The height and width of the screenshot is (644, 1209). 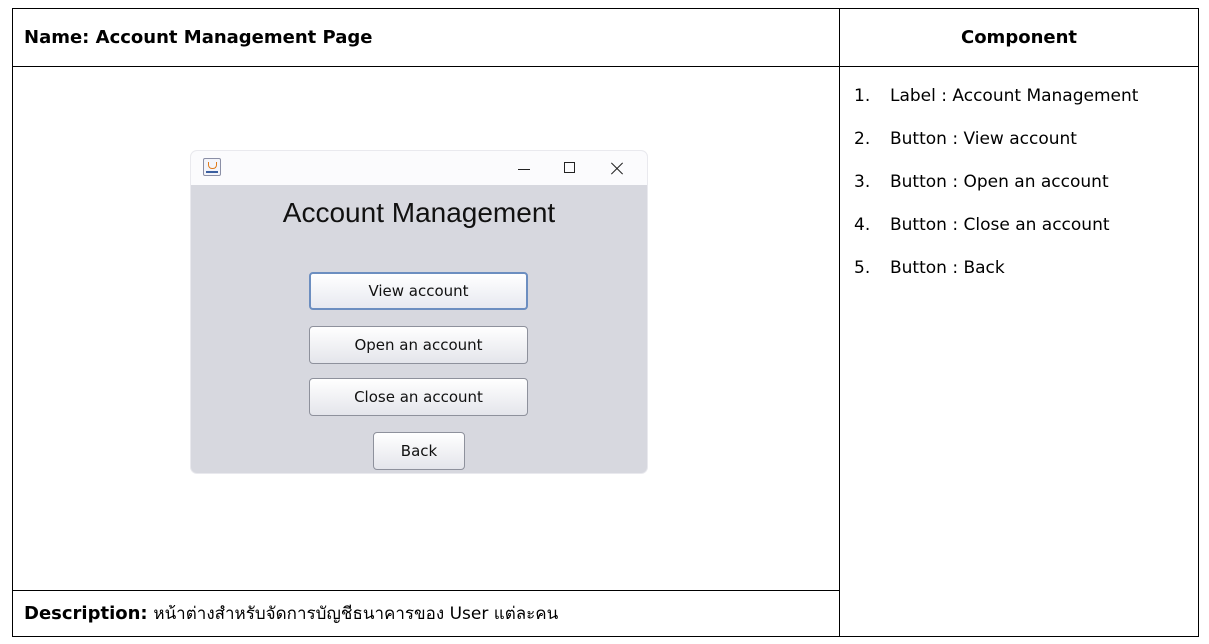 What do you see at coordinates (616, 168) in the screenshot?
I see `close-icon` at bounding box center [616, 168].